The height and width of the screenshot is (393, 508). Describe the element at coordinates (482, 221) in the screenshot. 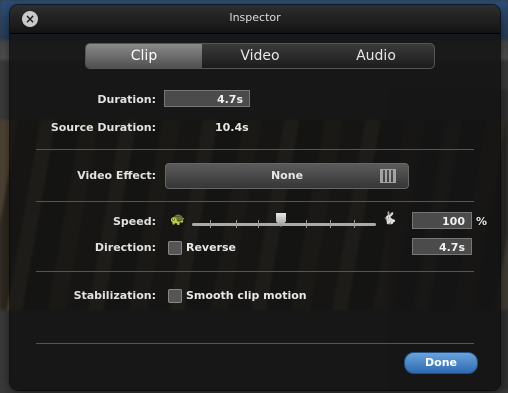

I see `speed-unit: %` at that location.